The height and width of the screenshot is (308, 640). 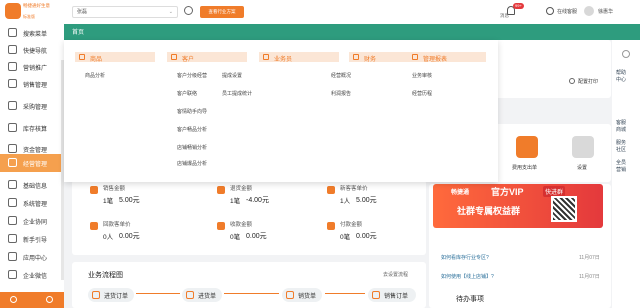 I want to click on config-print-label: 配置打印, so click(x=588, y=81).